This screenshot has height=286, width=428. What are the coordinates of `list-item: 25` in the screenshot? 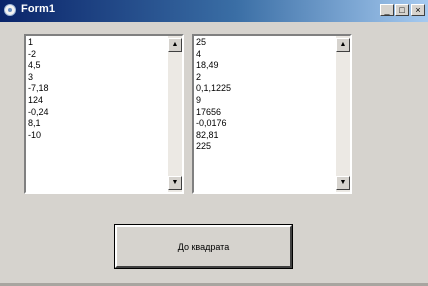 It's located at (265, 43).